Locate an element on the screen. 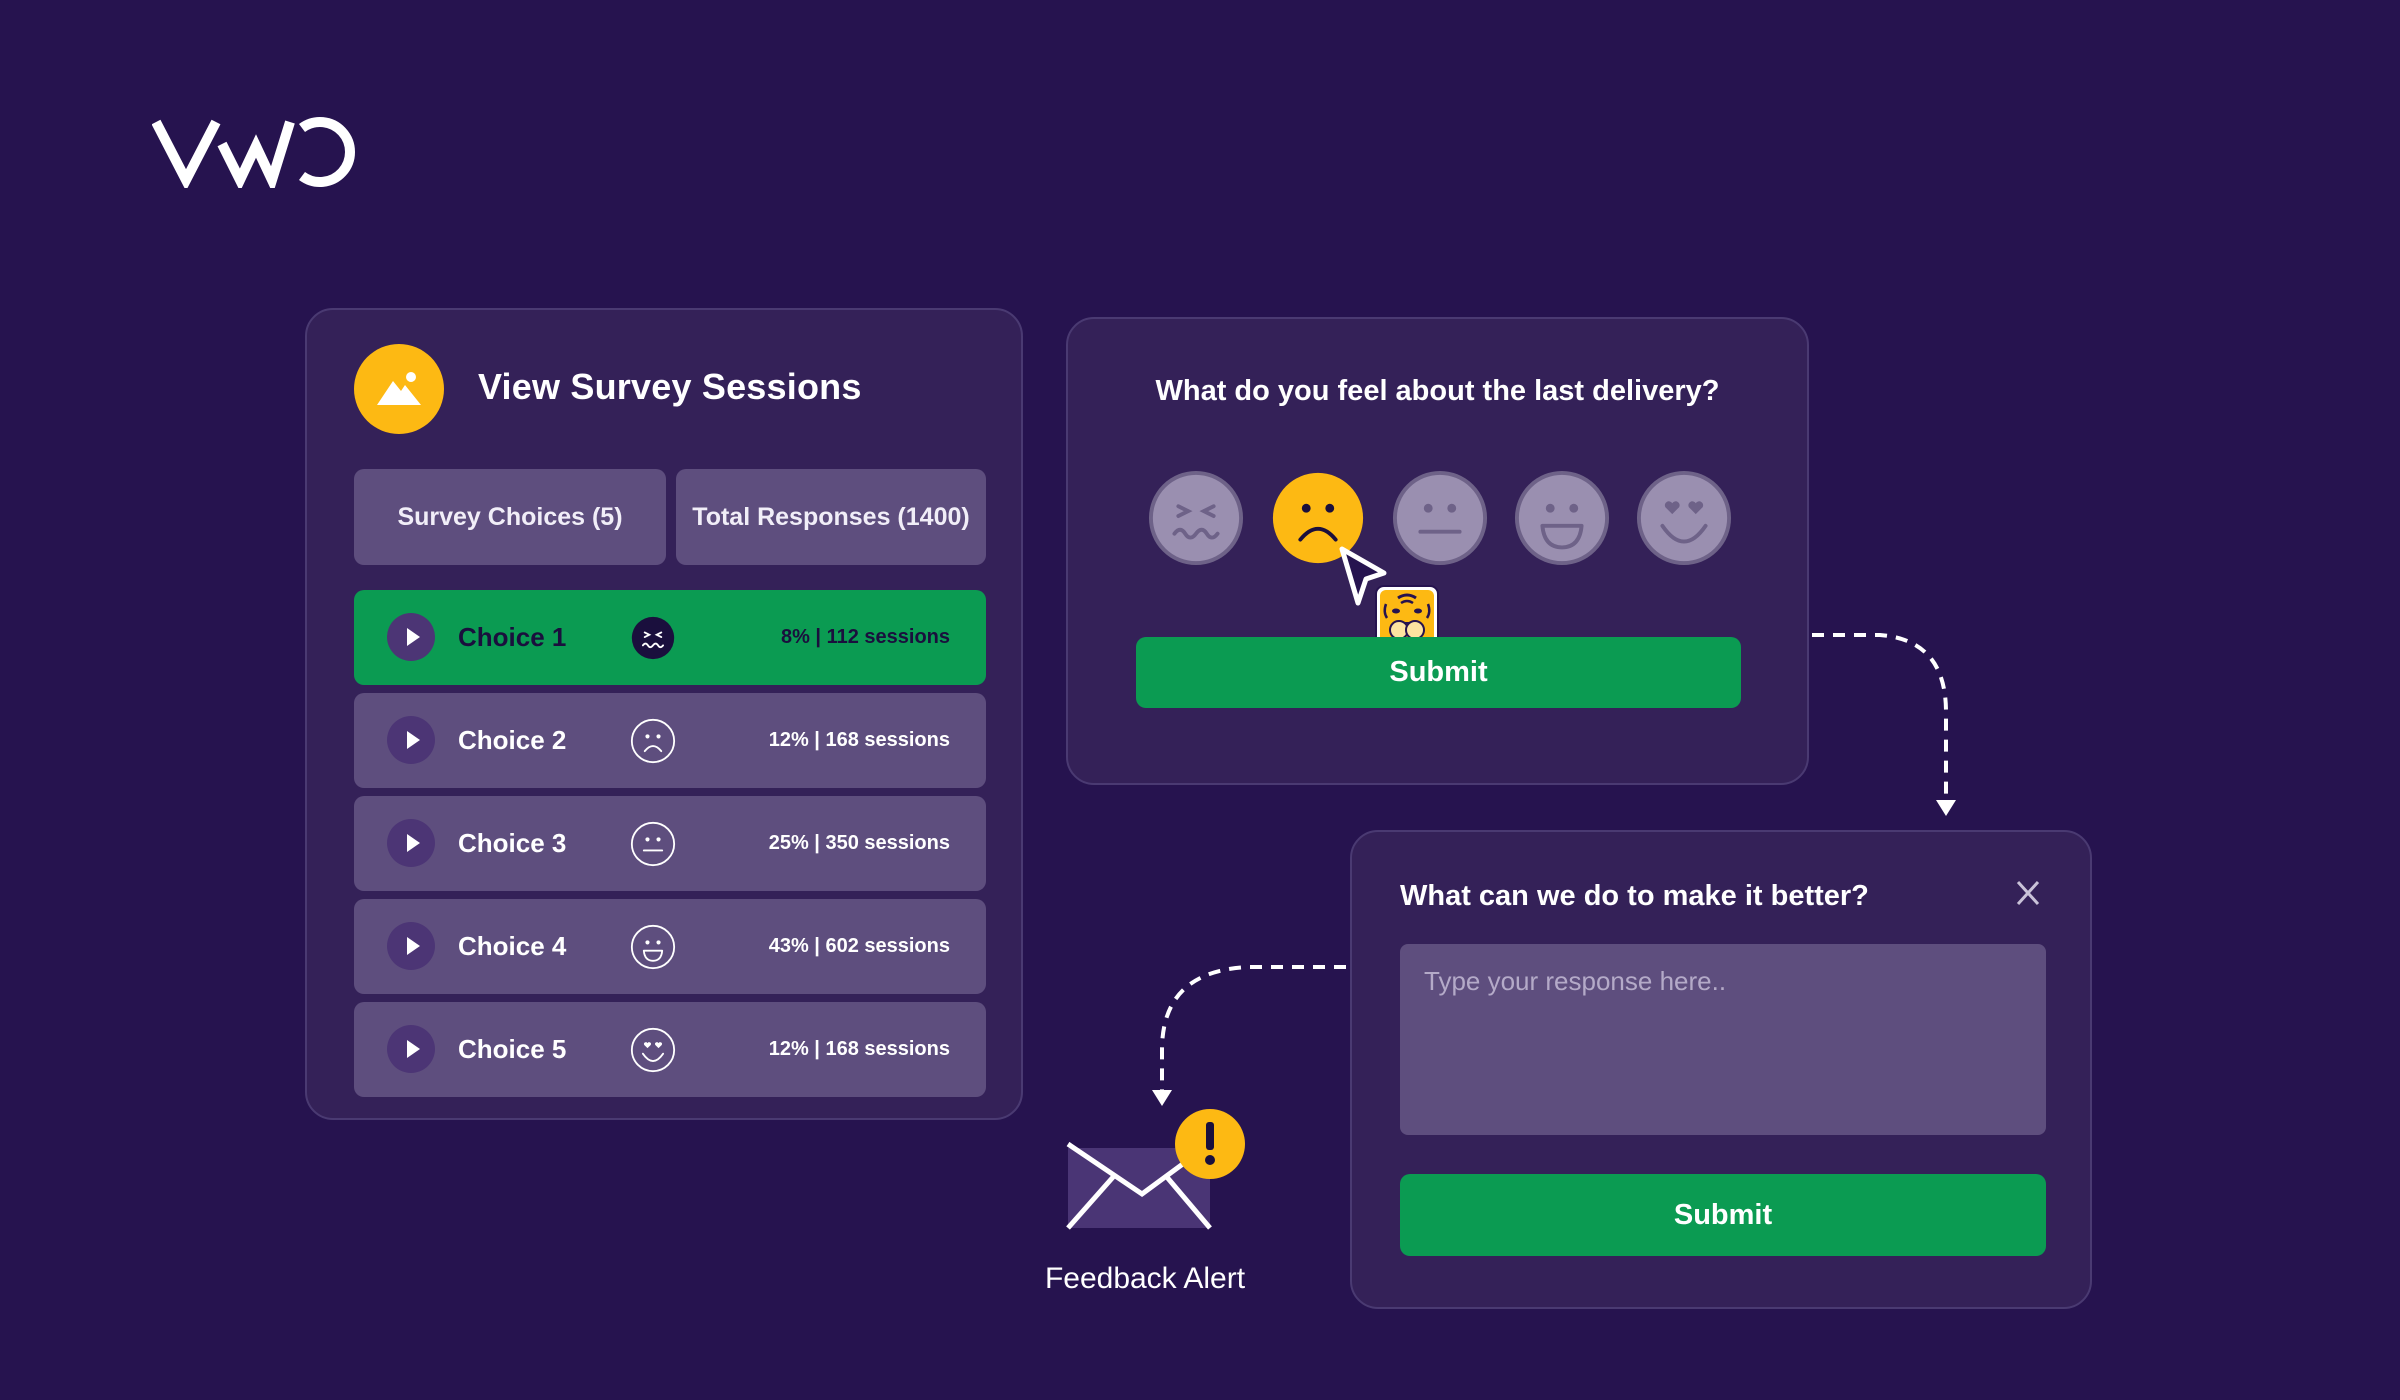  alert-badge is located at coordinates (1210, 1144).